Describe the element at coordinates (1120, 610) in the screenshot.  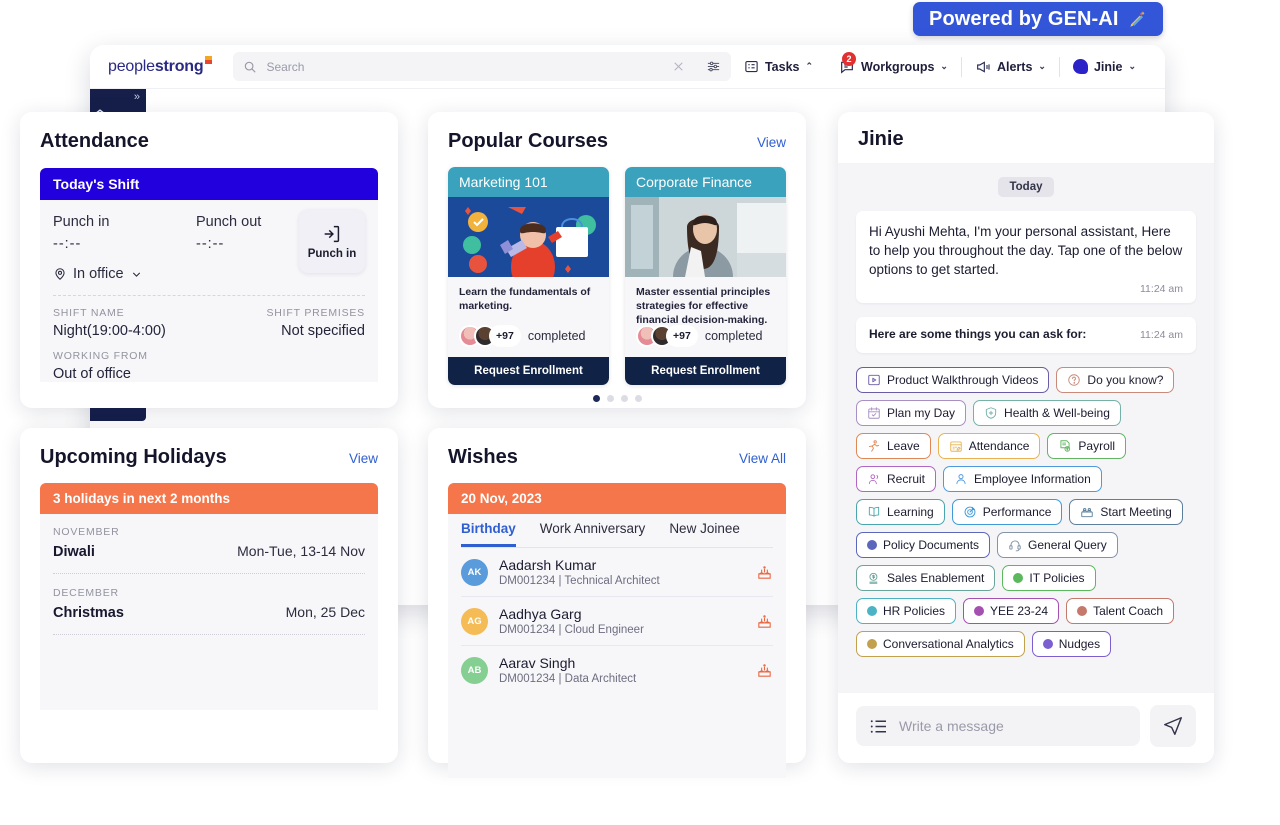
I see `chip-talent-coach: Talent Coach` at that location.